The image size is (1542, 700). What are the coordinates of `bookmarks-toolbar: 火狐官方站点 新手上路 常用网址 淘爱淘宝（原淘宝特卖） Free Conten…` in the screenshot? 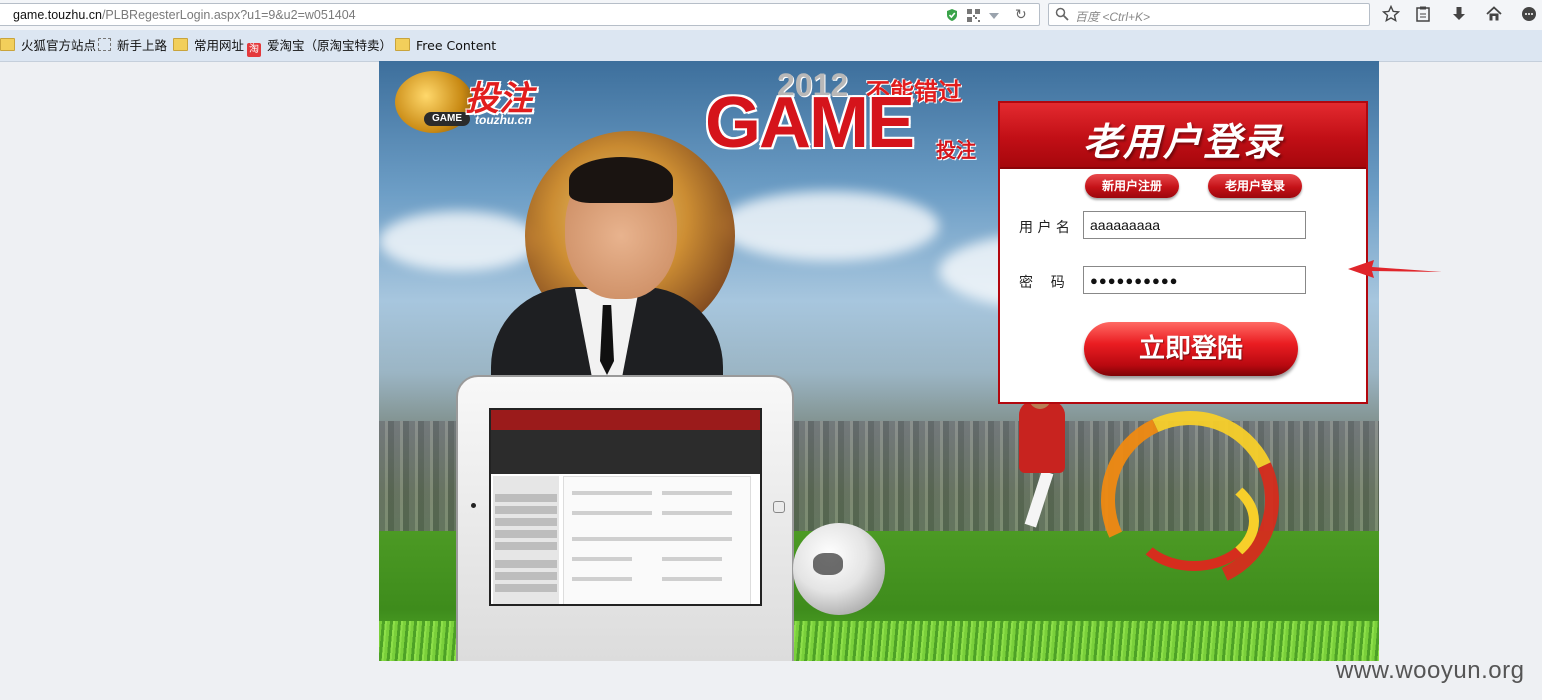 It's located at (771, 46).